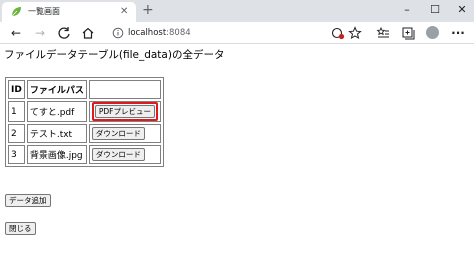 This screenshot has width=474, height=270. What do you see at coordinates (16, 154) in the screenshot?
I see `cell-id: 3` at bounding box center [16, 154].